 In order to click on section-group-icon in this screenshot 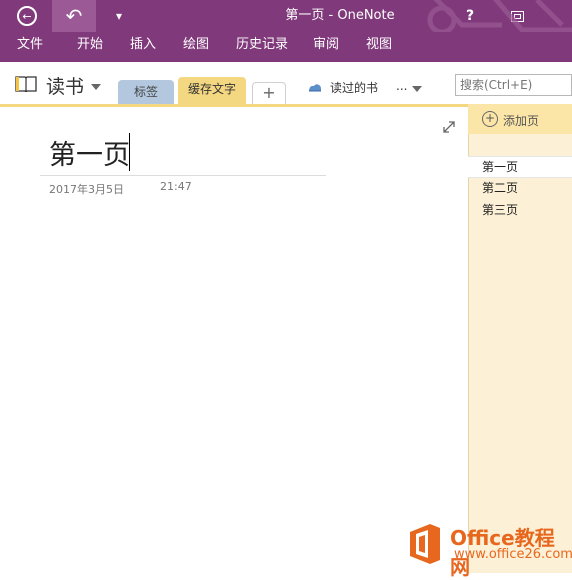, I will do `click(315, 88)`.